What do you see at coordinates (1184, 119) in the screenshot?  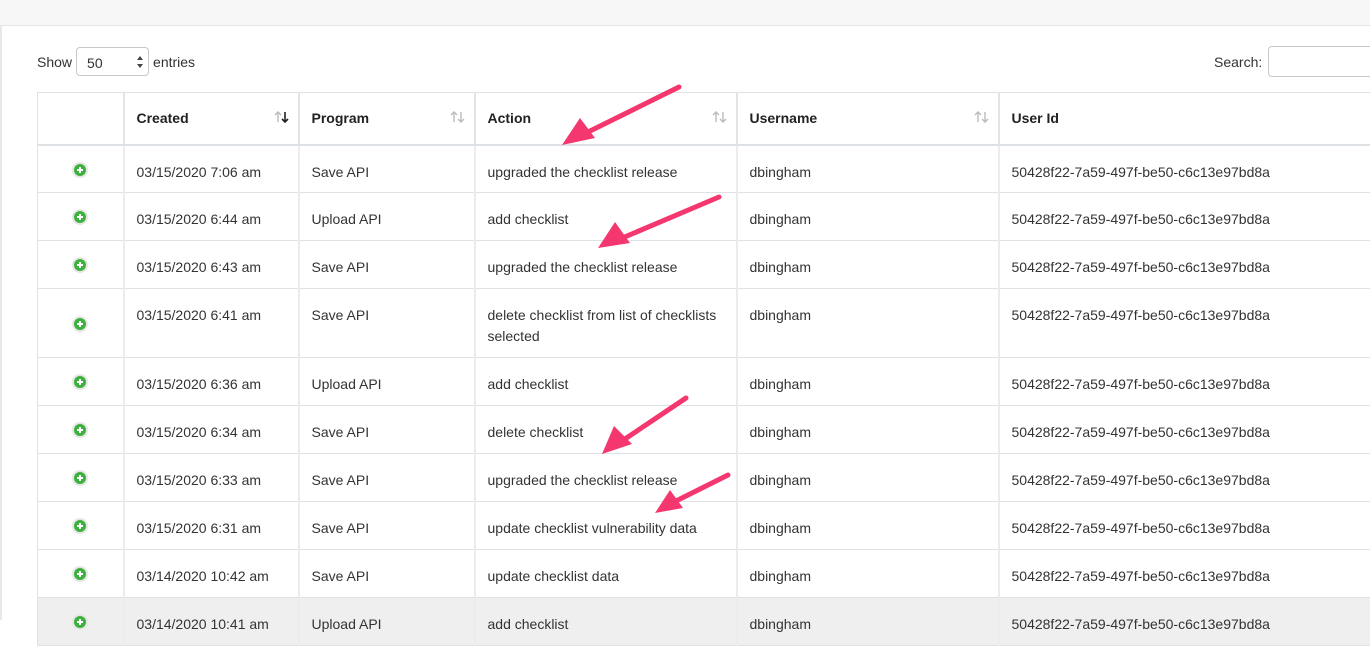 I see `column-header-user-id: User Id` at bounding box center [1184, 119].